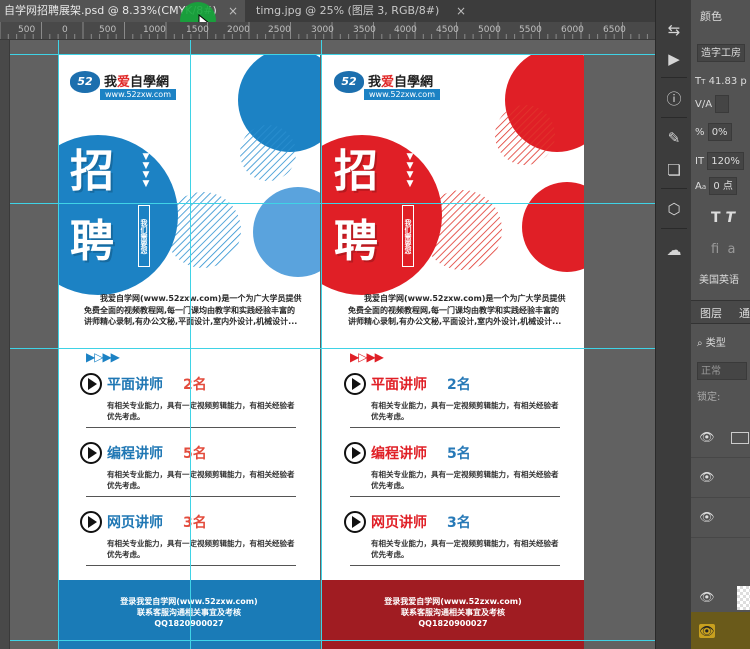 The image size is (750, 649). What do you see at coordinates (614, 30) in the screenshot?
I see `ruler-label: 6500` at bounding box center [614, 30].